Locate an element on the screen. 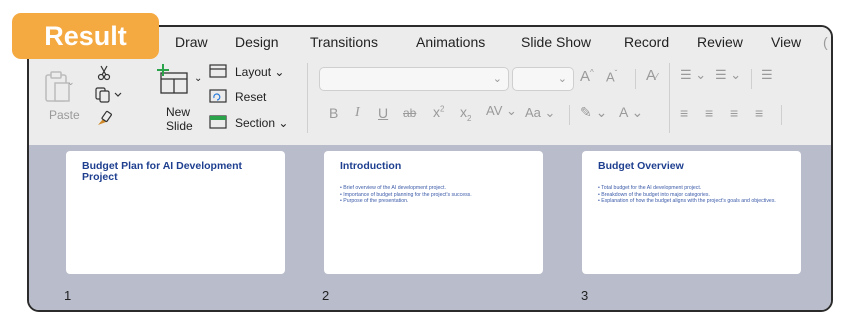 The height and width of the screenshot is (324, 843). tab-transitions: Transitions is located at coordinates (344, 42).